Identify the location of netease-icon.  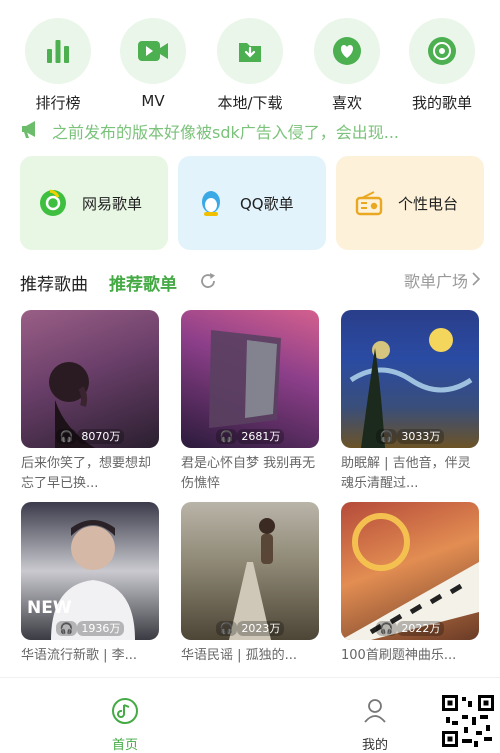
(53, 203).